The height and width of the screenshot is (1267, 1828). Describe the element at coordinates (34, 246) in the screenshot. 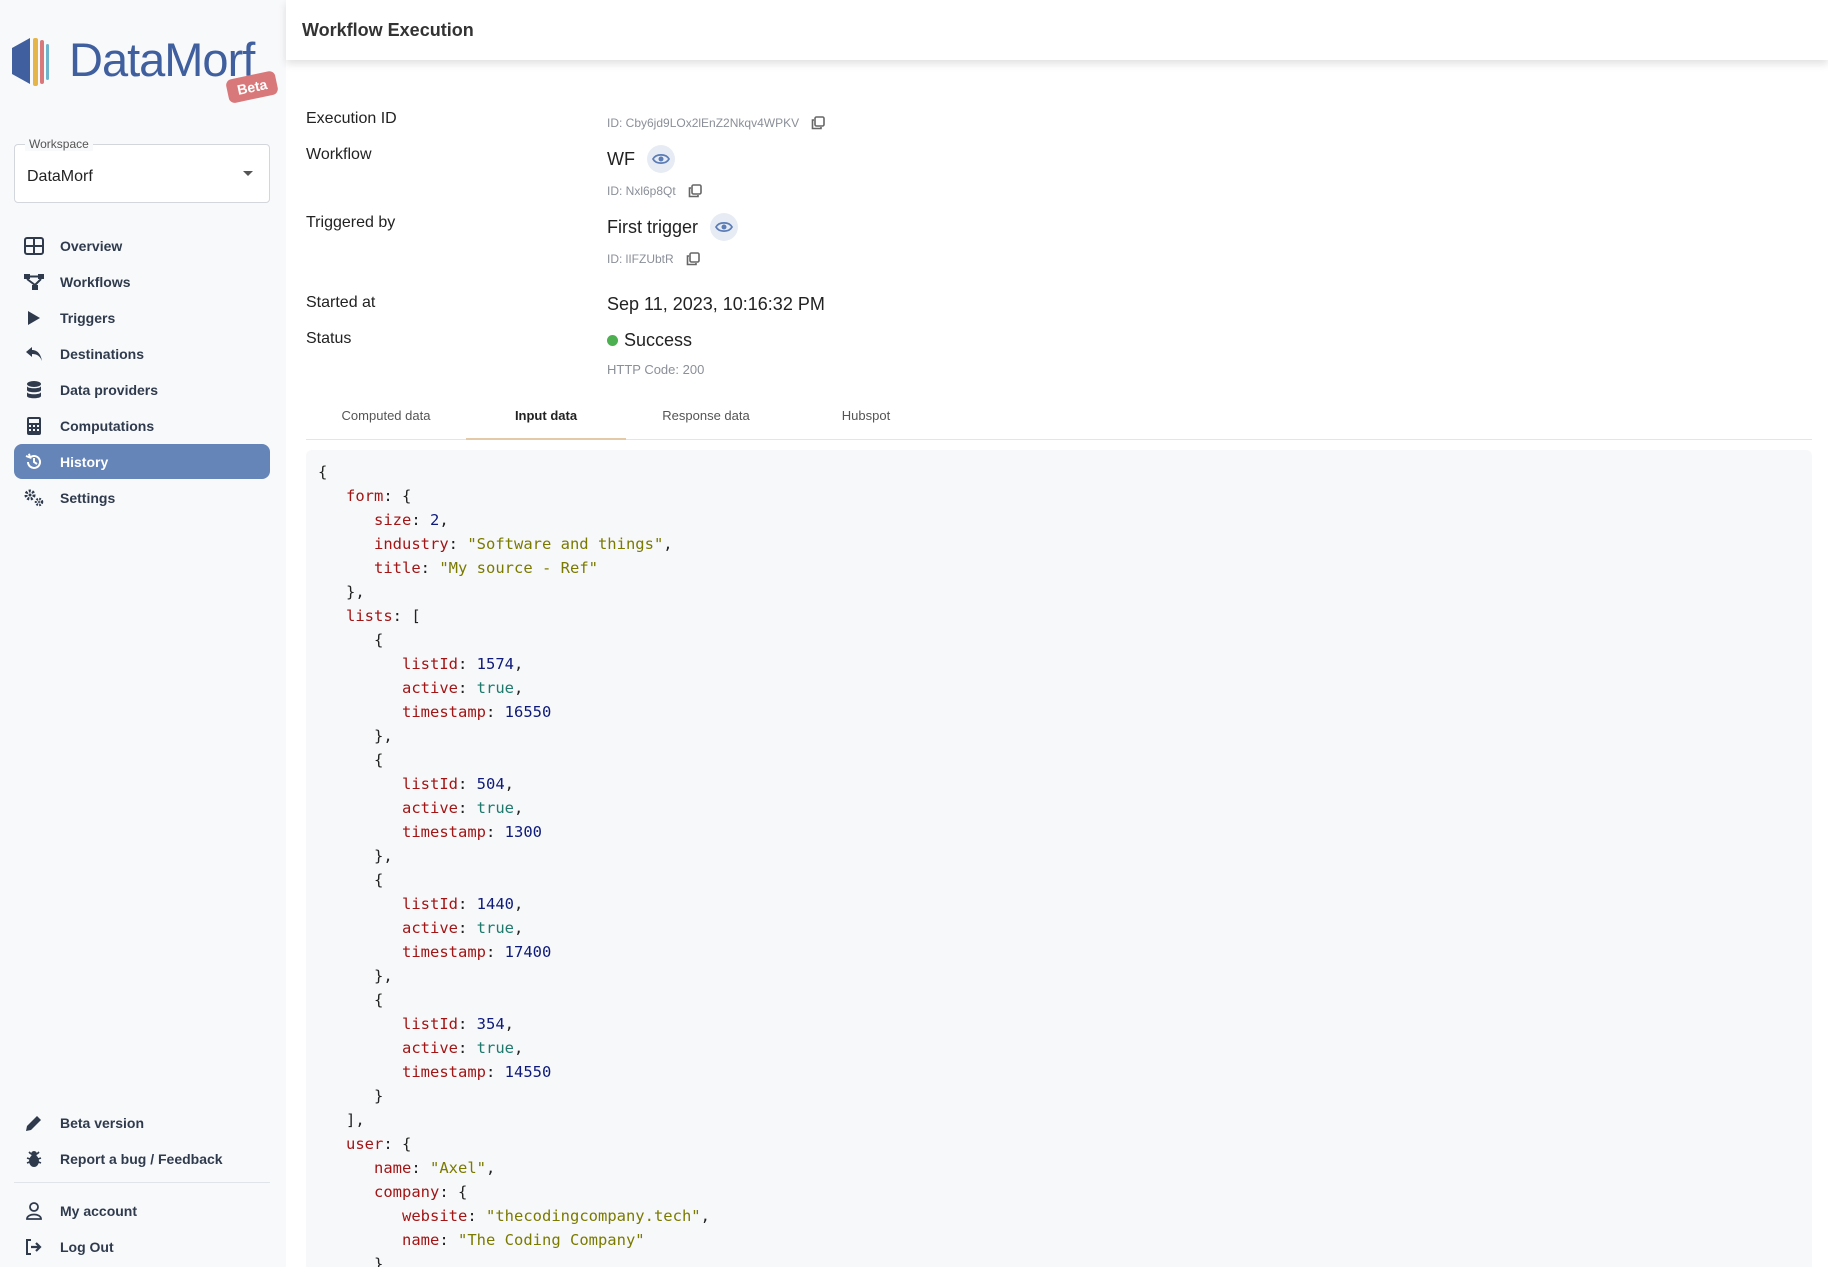

I see `grid-icon` at that location.